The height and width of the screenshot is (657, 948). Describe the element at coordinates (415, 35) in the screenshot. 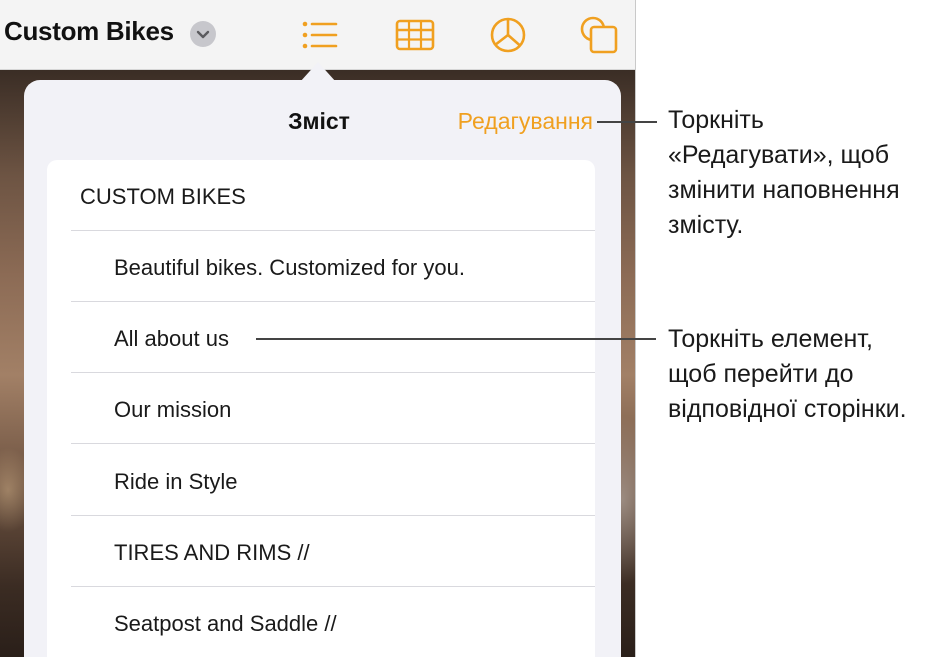

I see `table-icon` at that location.